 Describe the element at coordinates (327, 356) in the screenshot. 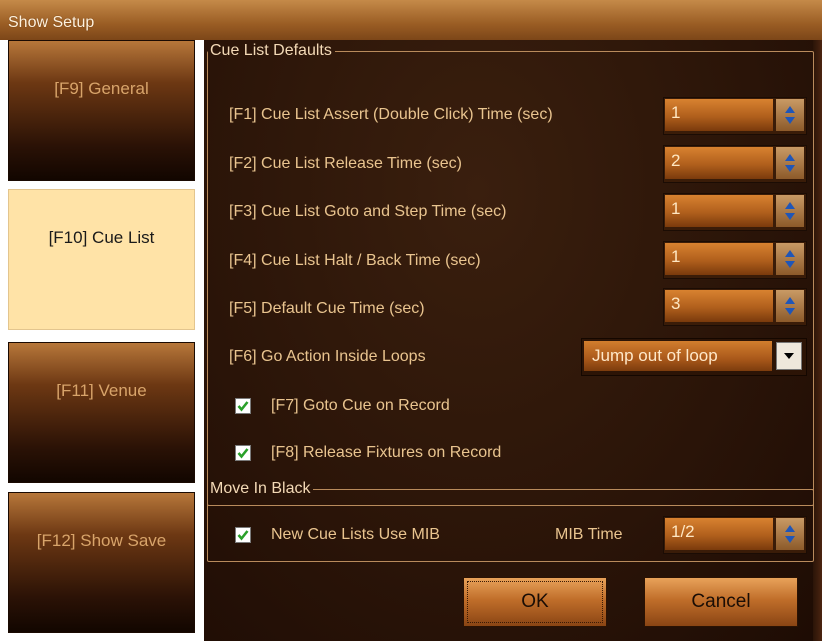

I see `go-action-label: [F6] Go Action Inside Loops` at that location.